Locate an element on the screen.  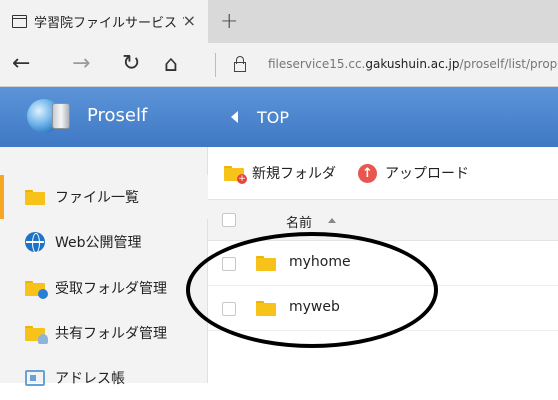
list-item: myhome is located at coordinates (383, 264).